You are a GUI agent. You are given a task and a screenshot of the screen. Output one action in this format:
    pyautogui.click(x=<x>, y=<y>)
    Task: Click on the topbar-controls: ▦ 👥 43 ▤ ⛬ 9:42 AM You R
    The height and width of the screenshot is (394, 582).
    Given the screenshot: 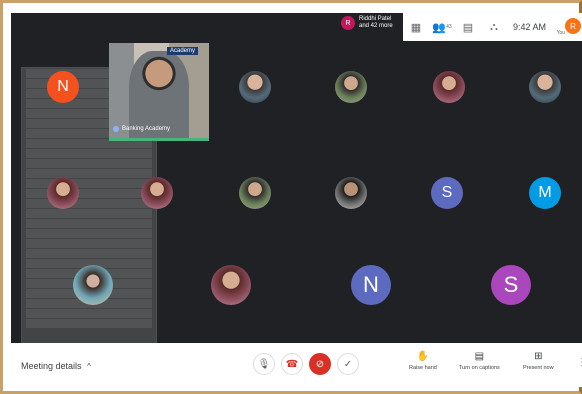 What is the action you would take?
    pyautogui.click(x=492, y=27)
    